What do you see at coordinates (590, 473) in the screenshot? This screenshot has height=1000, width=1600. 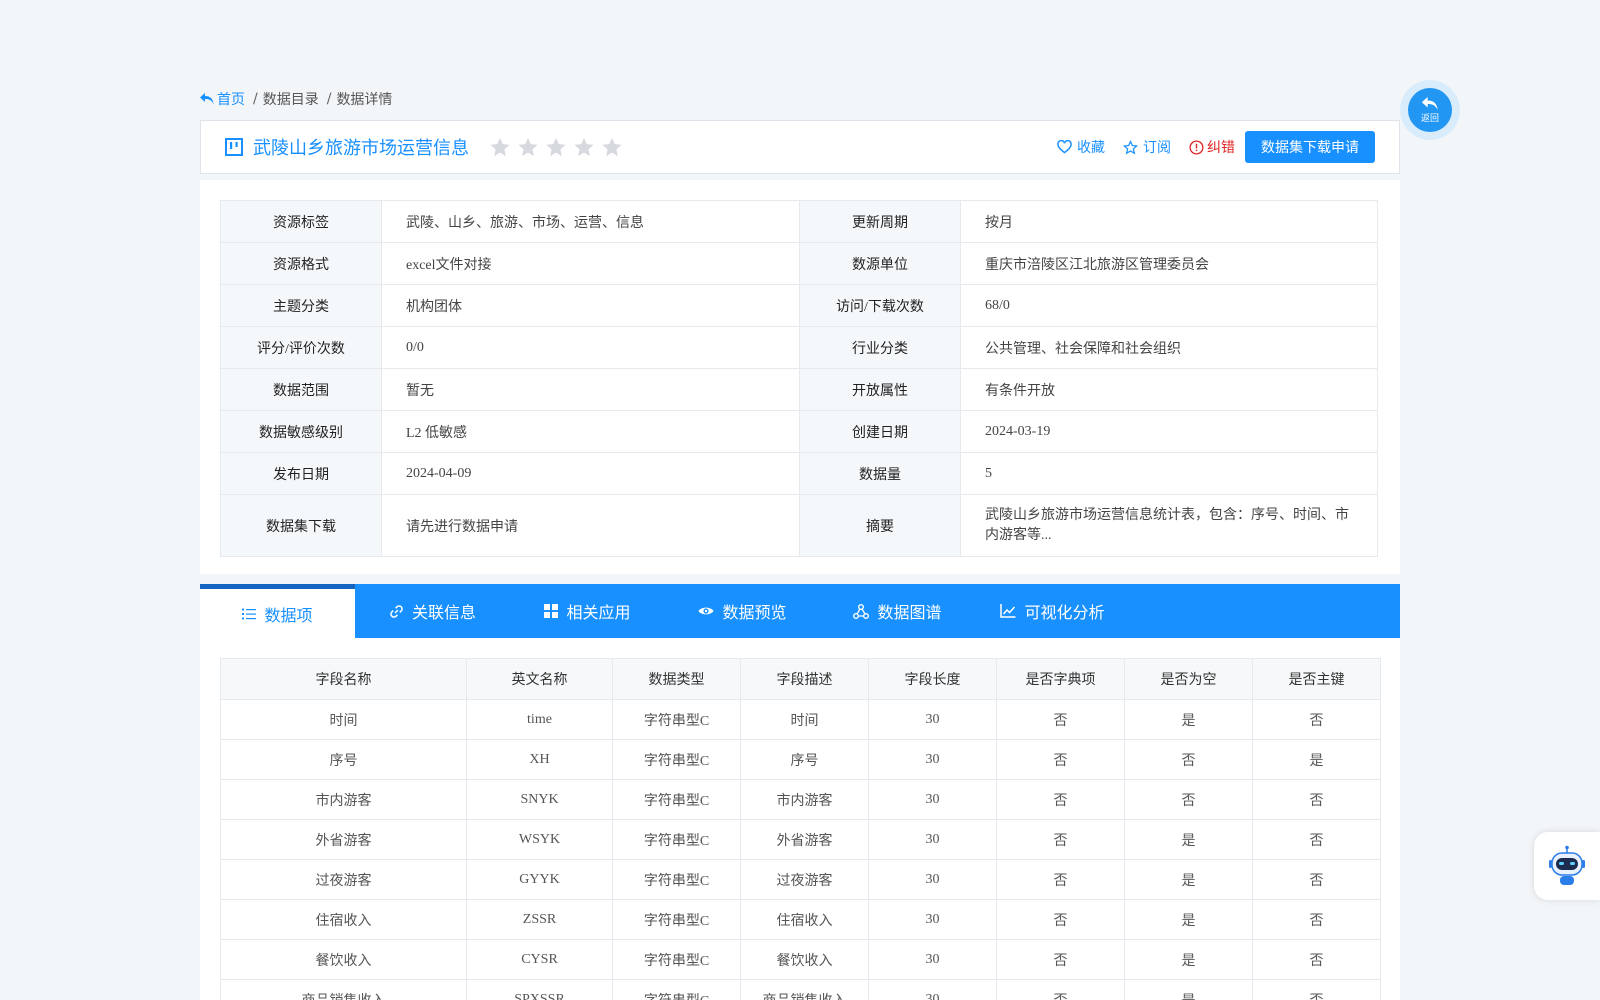 I see `info-value: 2024-04-09` at bounding box center [590, 473].